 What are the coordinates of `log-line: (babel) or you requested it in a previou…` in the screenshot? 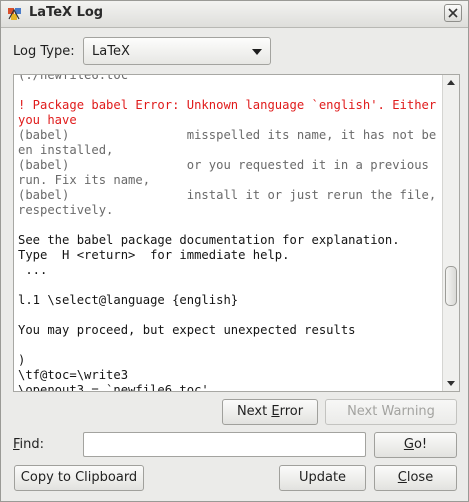 It's located at (227, 172).